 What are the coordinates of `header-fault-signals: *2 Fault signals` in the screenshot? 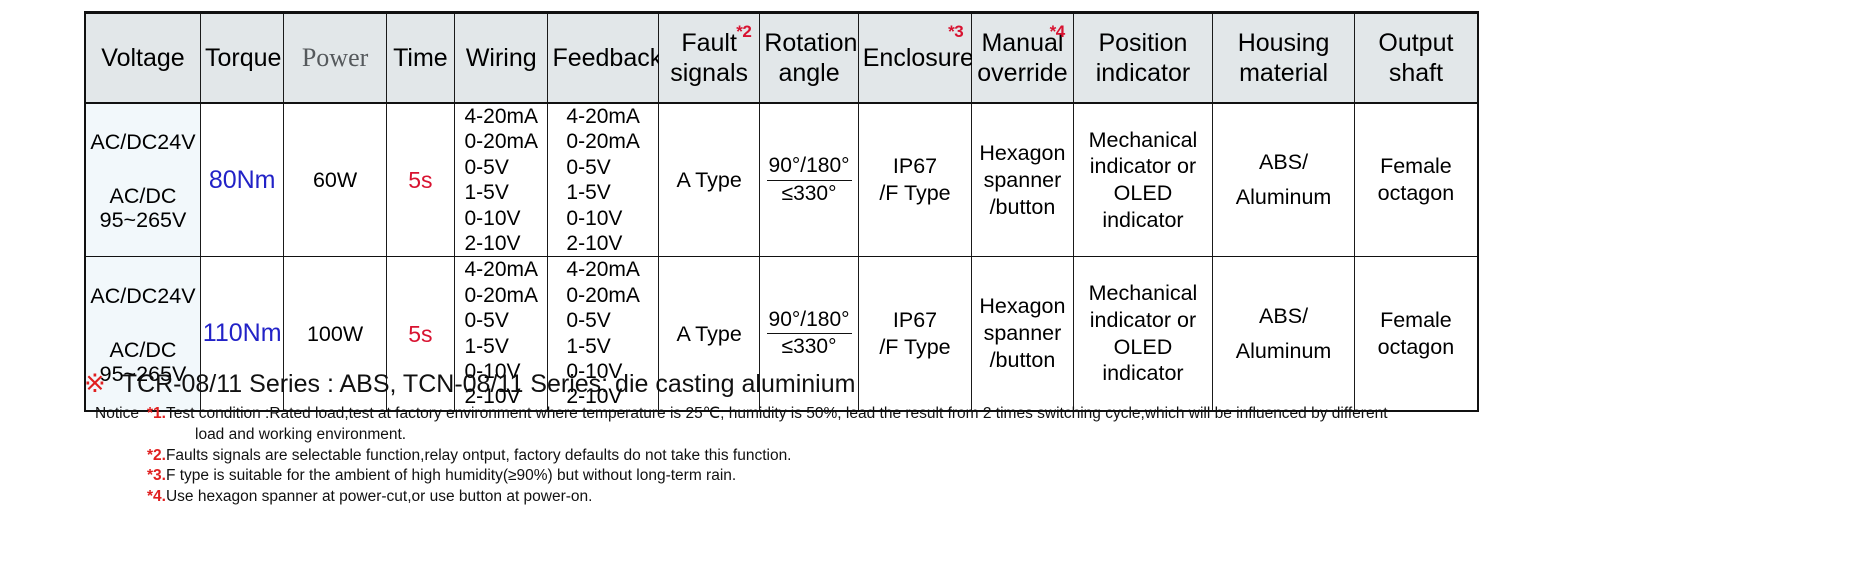 It's located at (709, 57).